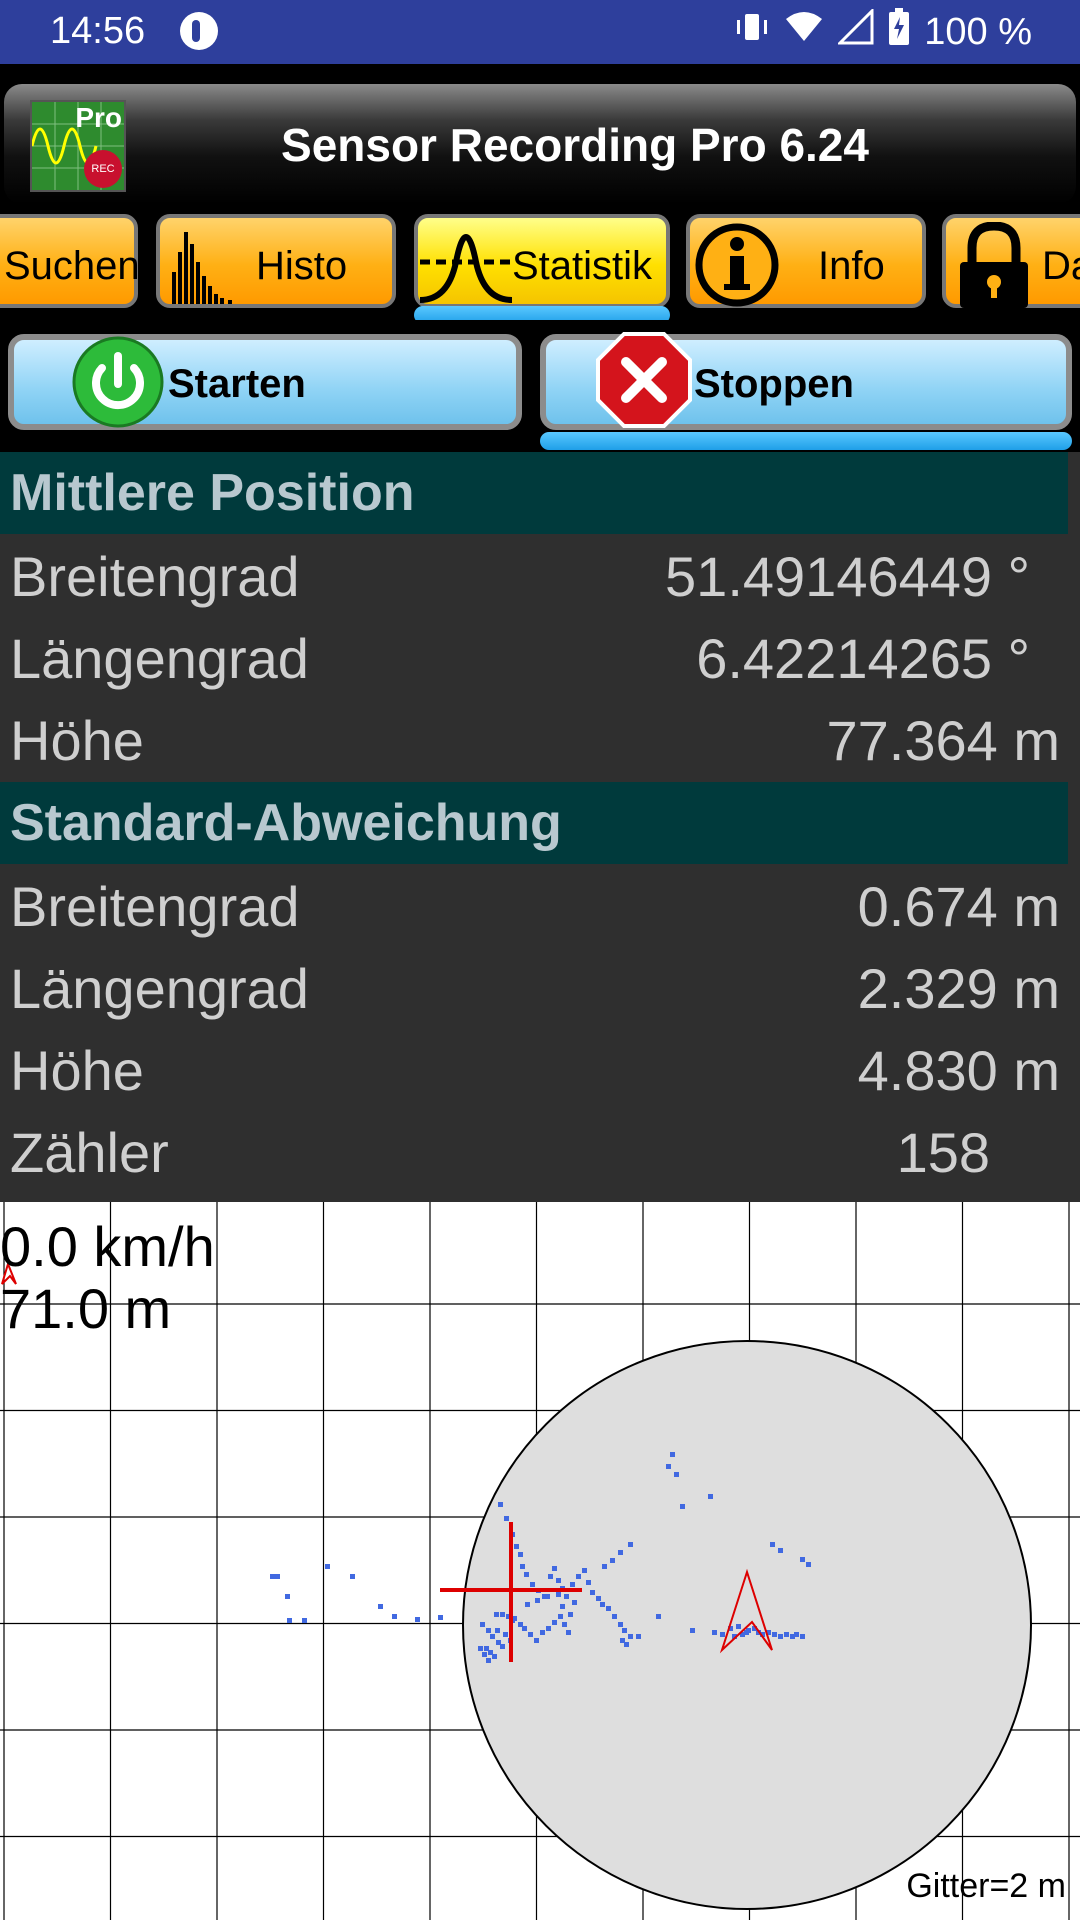 Image resolution: width=1080 pixels, height=1920 pixels. I want to click on info-icon, so click(737, 267).